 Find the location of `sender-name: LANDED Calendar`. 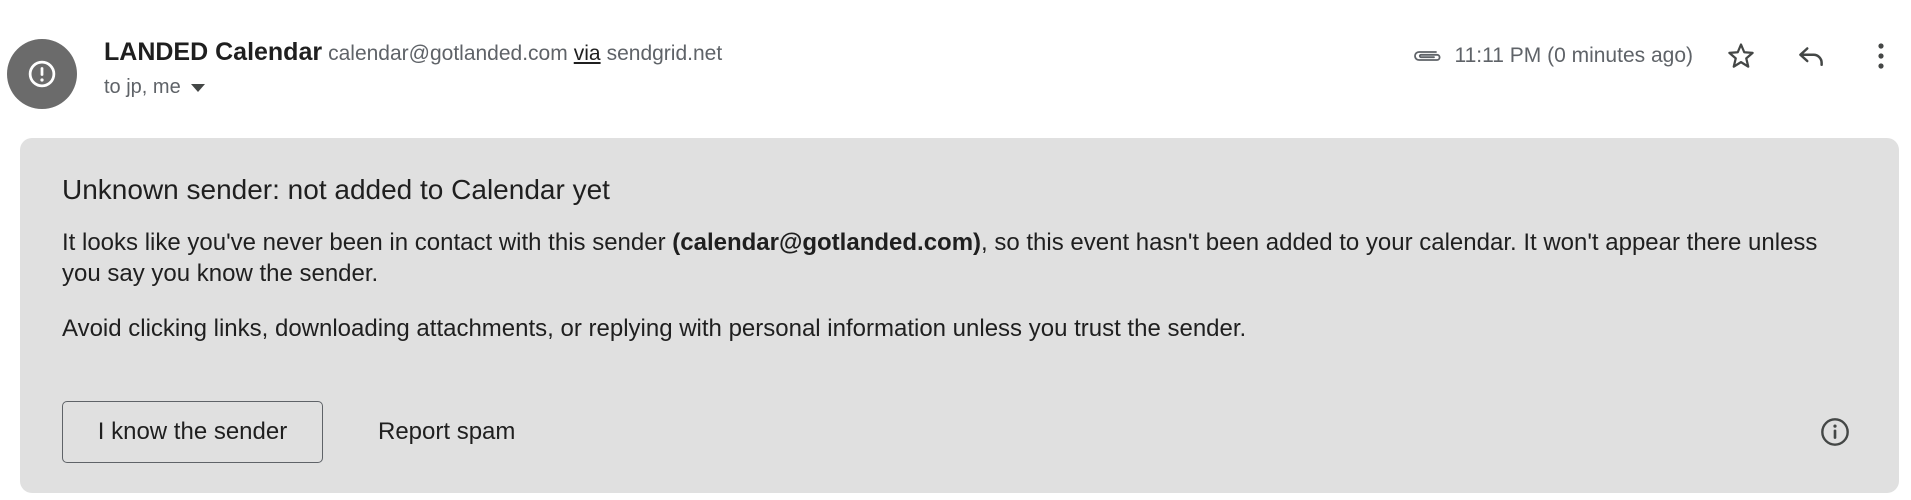

sender-name: LANDED Calendar is located at coordinates (213, 52).